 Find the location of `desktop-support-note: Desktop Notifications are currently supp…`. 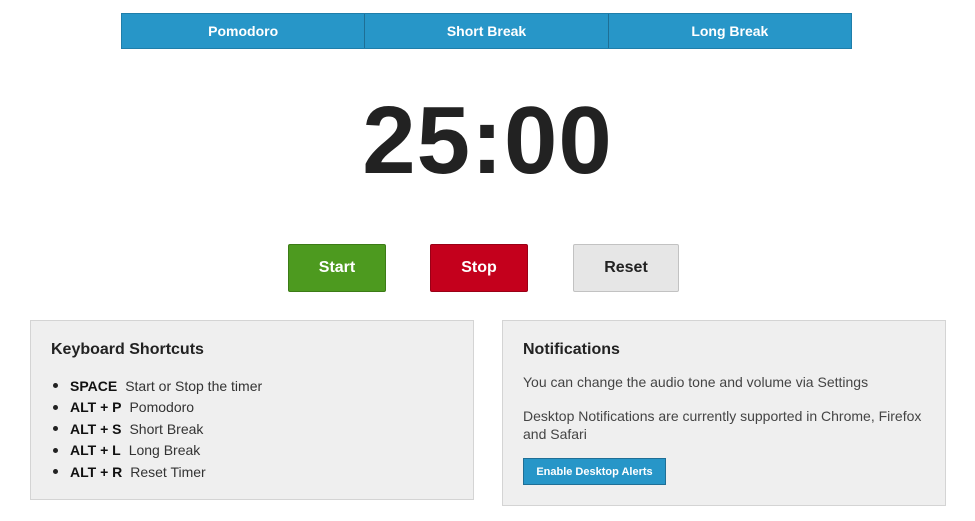

desktop-support-note: Desktop Notifications are currently supp… is located at coordinates (722, 425).